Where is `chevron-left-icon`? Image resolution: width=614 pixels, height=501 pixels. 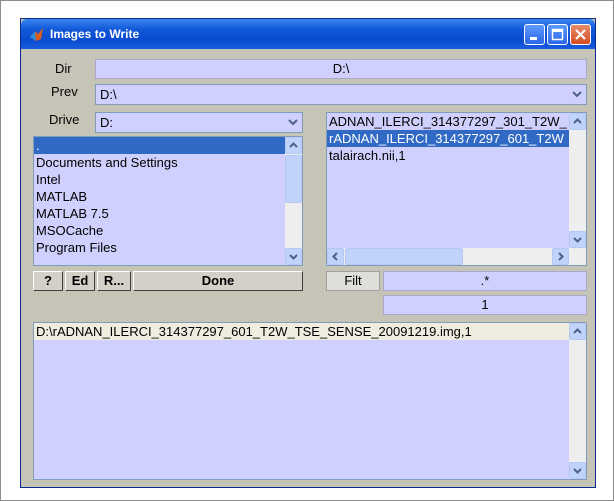
chevron-left-icon is located at coordinates (335, 256).